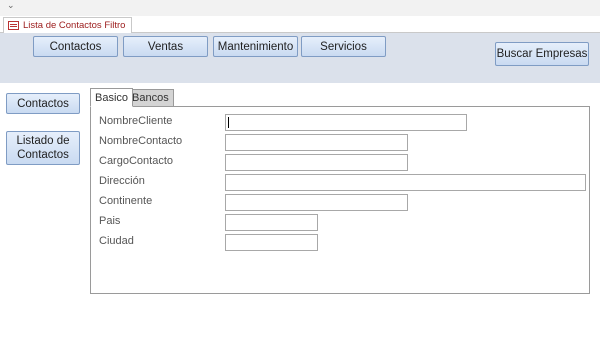 The width and height of the screenshot is (600, 348). I want to click on chevron-down-icon: ⌄, so click(11, 5).